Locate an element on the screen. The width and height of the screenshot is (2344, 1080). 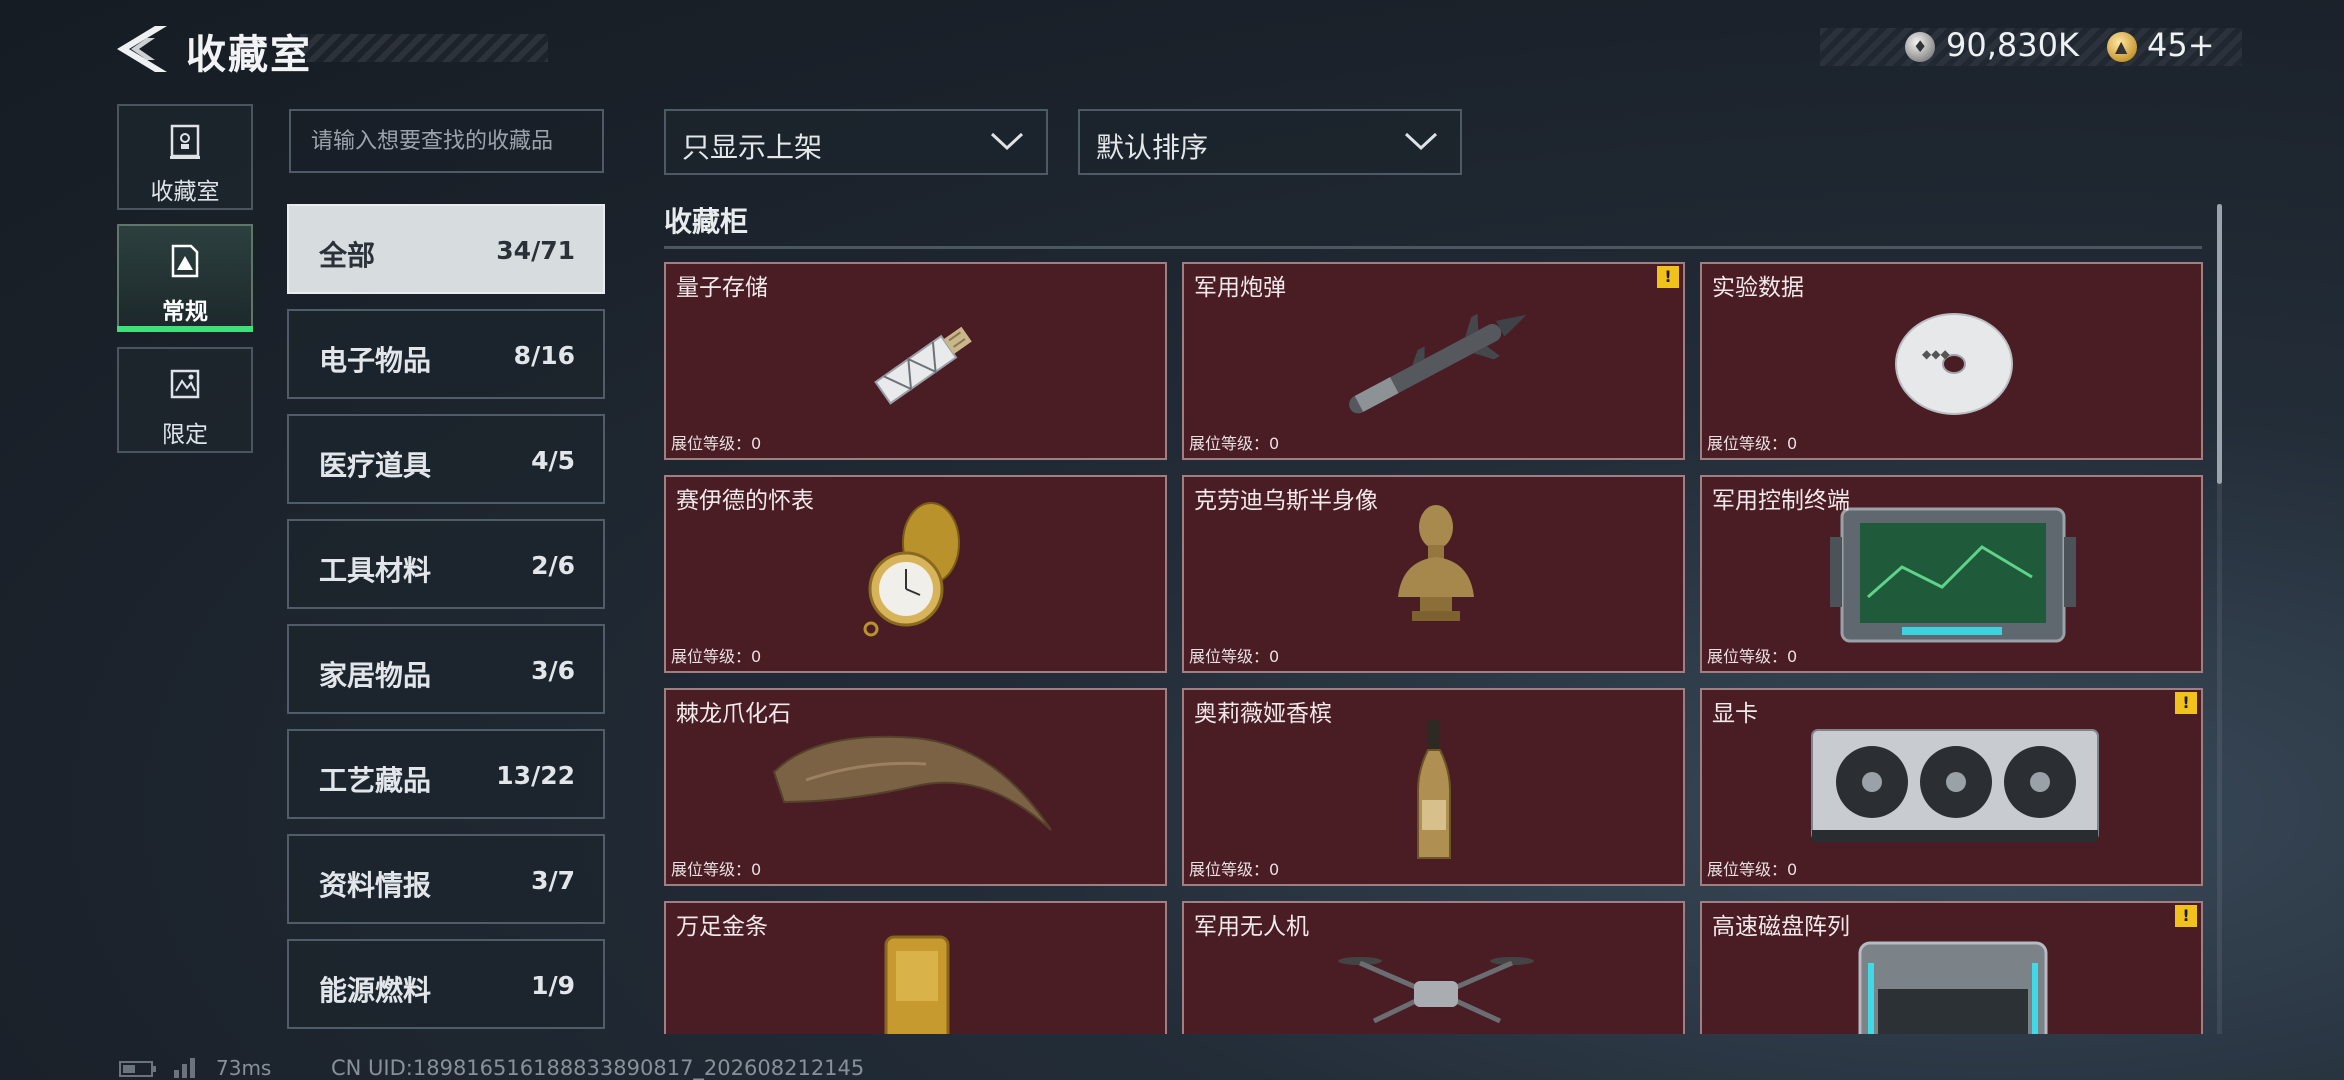
category-electronics: 电子物品 8/16 is located at coordinates (446, 354).